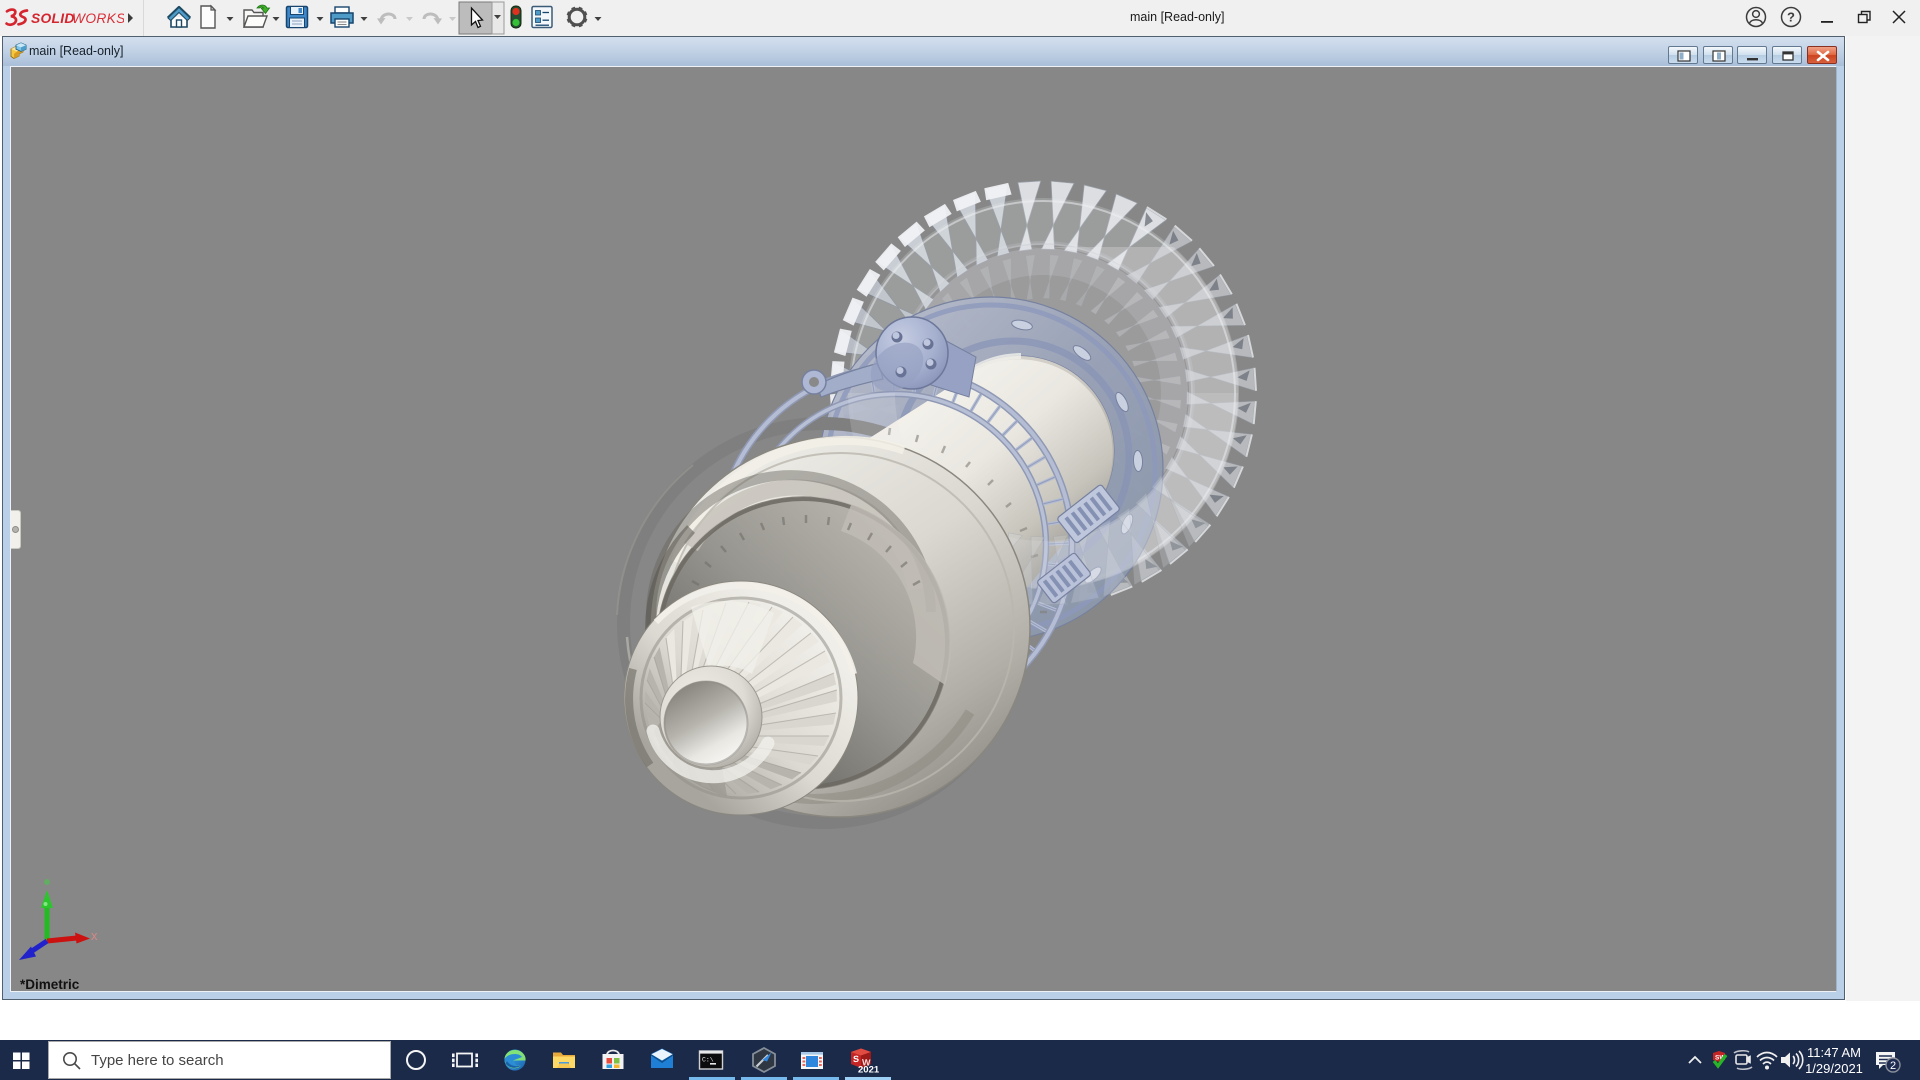  Describe the element at coordinates (94, 935) in the screenshot. I see `svg-text: x` at that location.